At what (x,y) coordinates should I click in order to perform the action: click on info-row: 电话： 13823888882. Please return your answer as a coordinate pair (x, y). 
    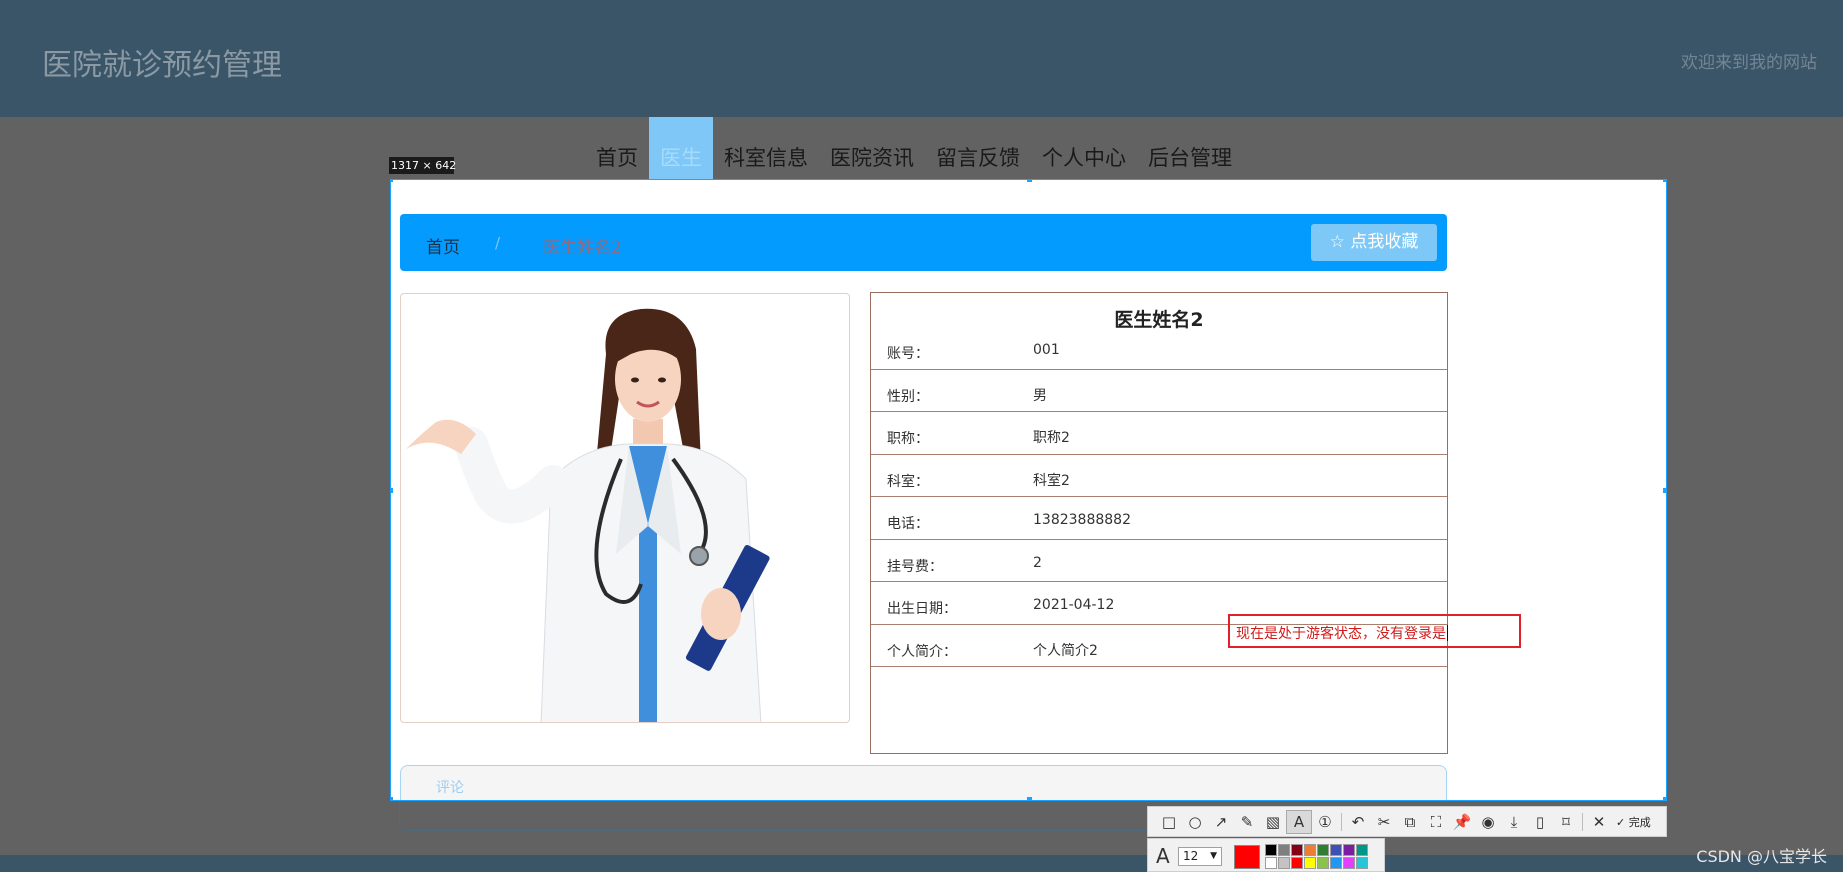
    Looking at the image, I should click on (1159, 518).